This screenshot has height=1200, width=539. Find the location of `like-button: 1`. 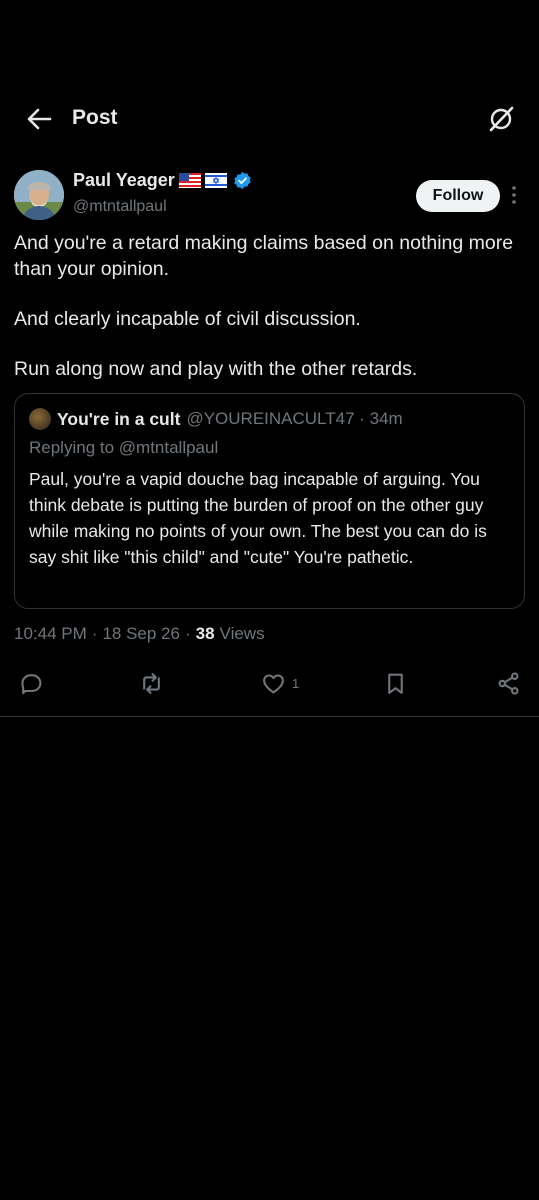

like-button: 1 is located at coordinates (280, 683).